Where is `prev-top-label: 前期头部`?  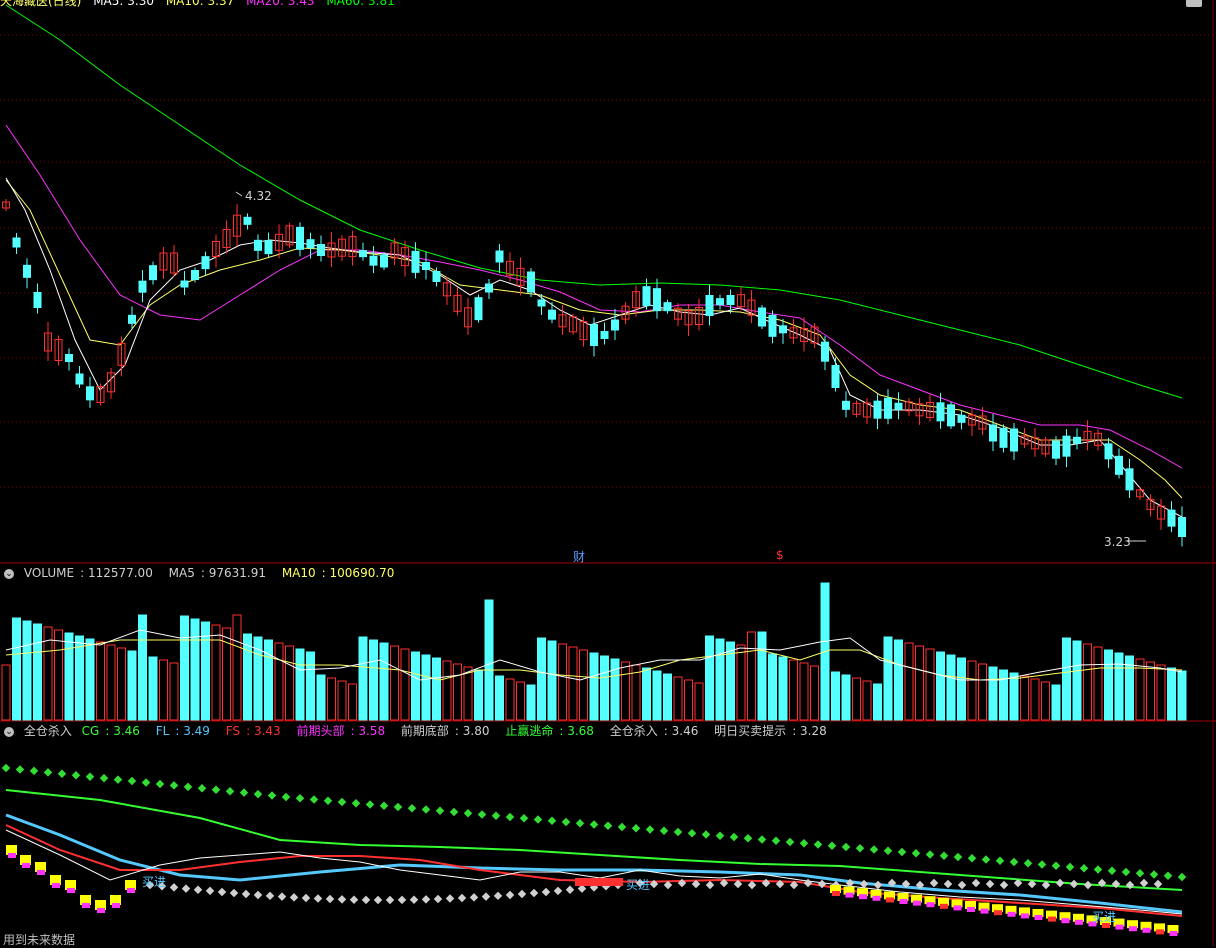 prev-top-label: 前期头部 is located at coordinates (320, 731).